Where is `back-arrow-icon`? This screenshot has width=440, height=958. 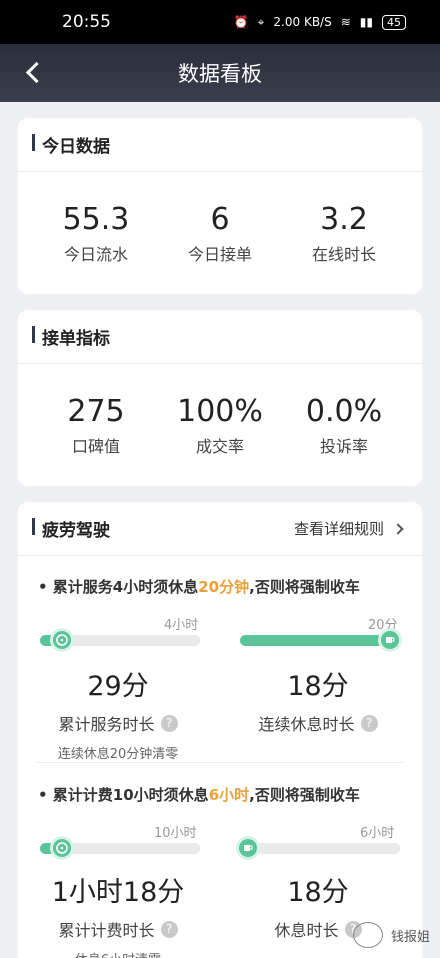
back-arrow-icon is located at coordinates (35, 72).